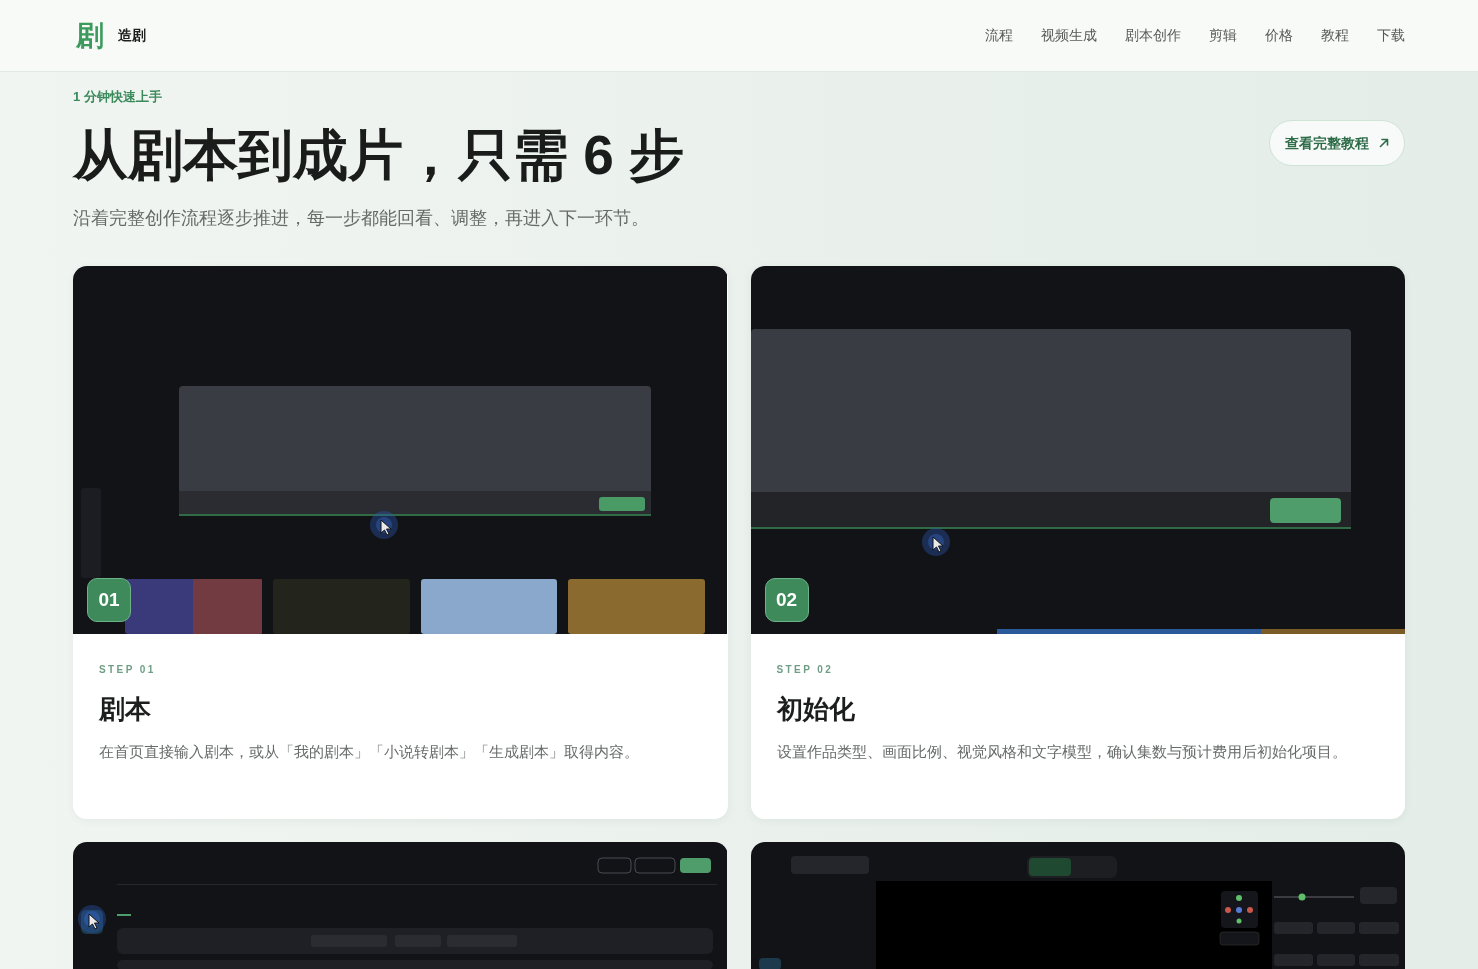 The image size is (1478, 969). I want to click on nav-link: 视频生成, so click(1069, 35).